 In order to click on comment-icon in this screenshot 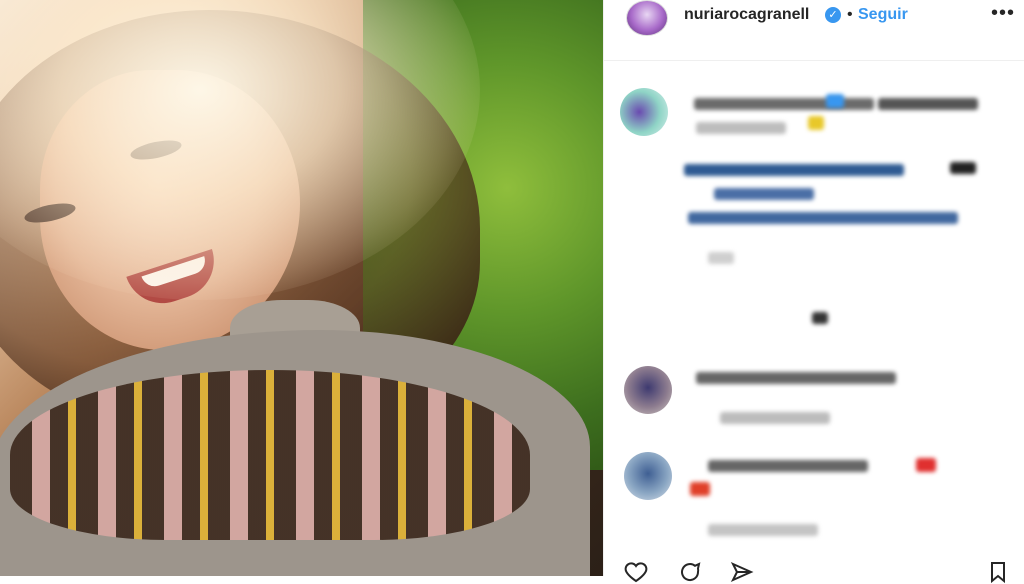, I will do `click(690, 572)`.